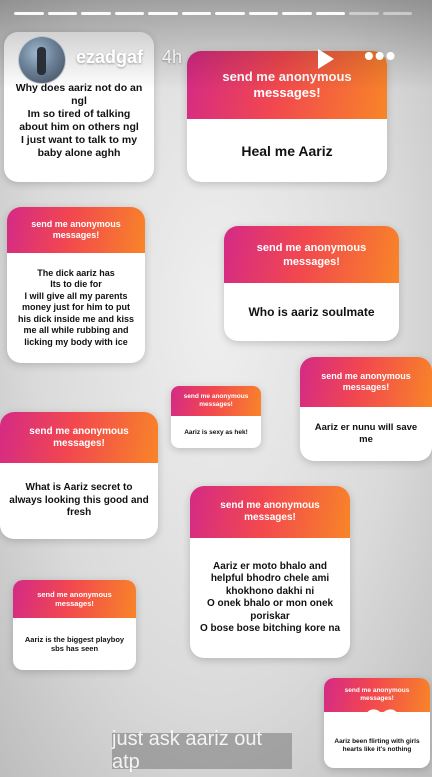 The height and width of the screenshot is (777, 432). Describe the element at coordinates (216, 432) in the screenshot. I see `message-text: Aariz is sexy as hek!` at that location.